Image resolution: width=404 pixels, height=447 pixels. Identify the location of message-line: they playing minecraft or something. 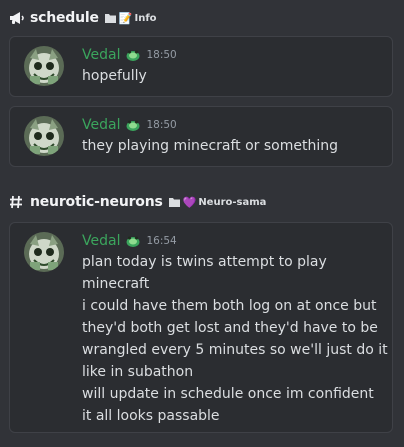
(210, 146).